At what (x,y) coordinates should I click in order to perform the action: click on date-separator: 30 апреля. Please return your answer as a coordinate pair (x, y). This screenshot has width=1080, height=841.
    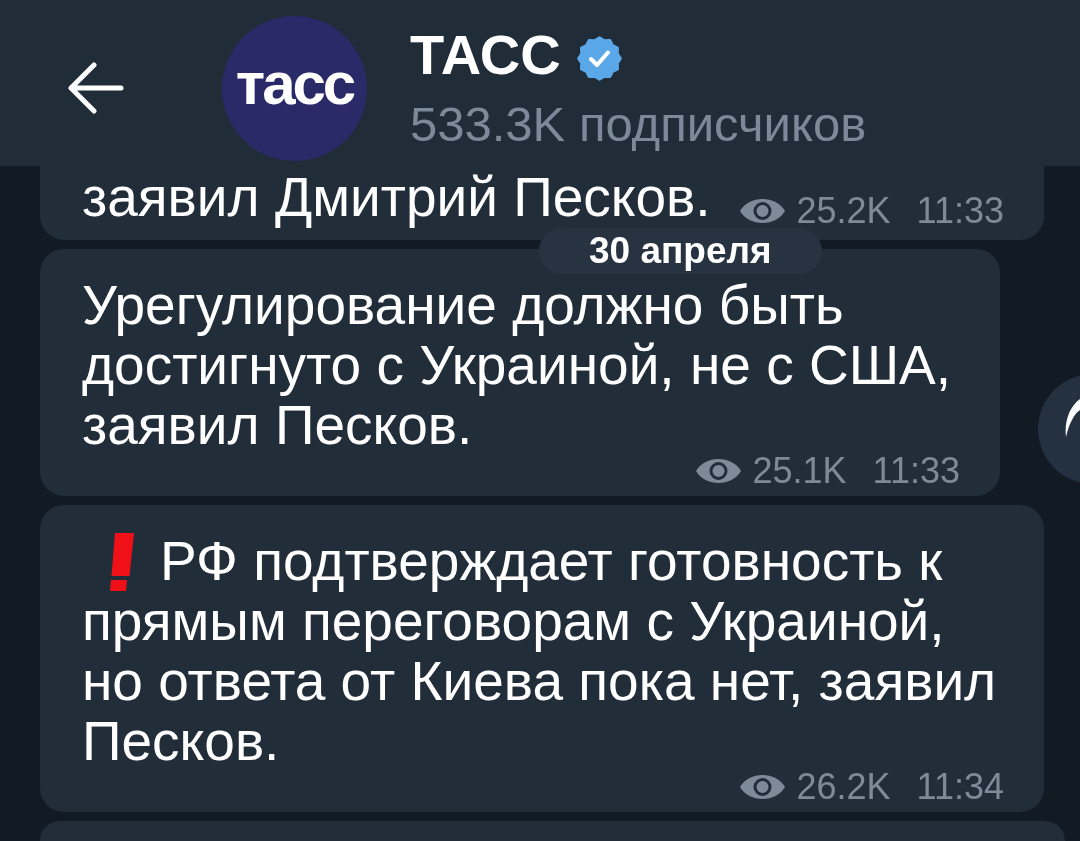
    Looking at the image, I should click on (680, 251).